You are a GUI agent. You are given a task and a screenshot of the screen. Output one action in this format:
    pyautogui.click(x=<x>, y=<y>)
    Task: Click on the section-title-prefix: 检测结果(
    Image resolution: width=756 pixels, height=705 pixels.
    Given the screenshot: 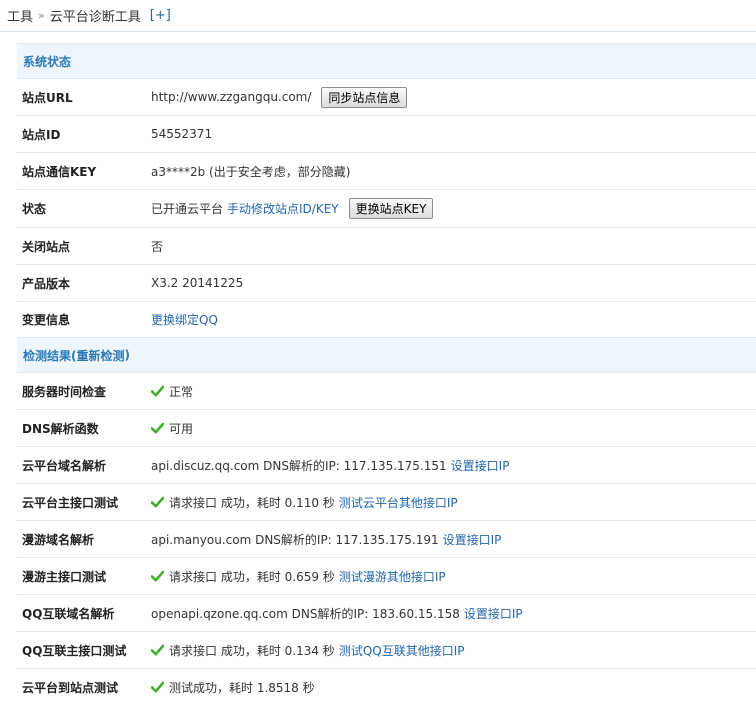 What is the action you would take?
    pyautogui.click(x=50, y=355)
    